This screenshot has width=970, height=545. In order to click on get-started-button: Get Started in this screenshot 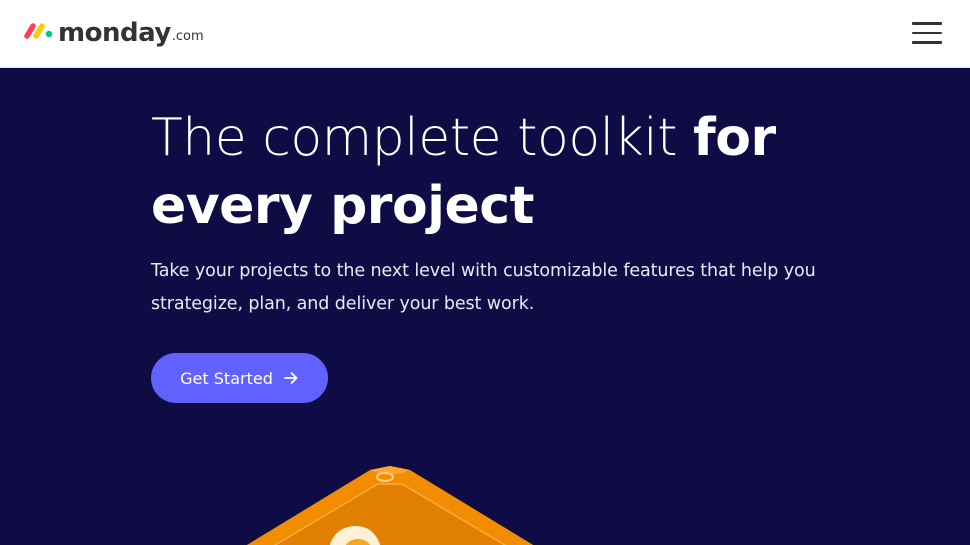, I will do `click(239, 378)`.